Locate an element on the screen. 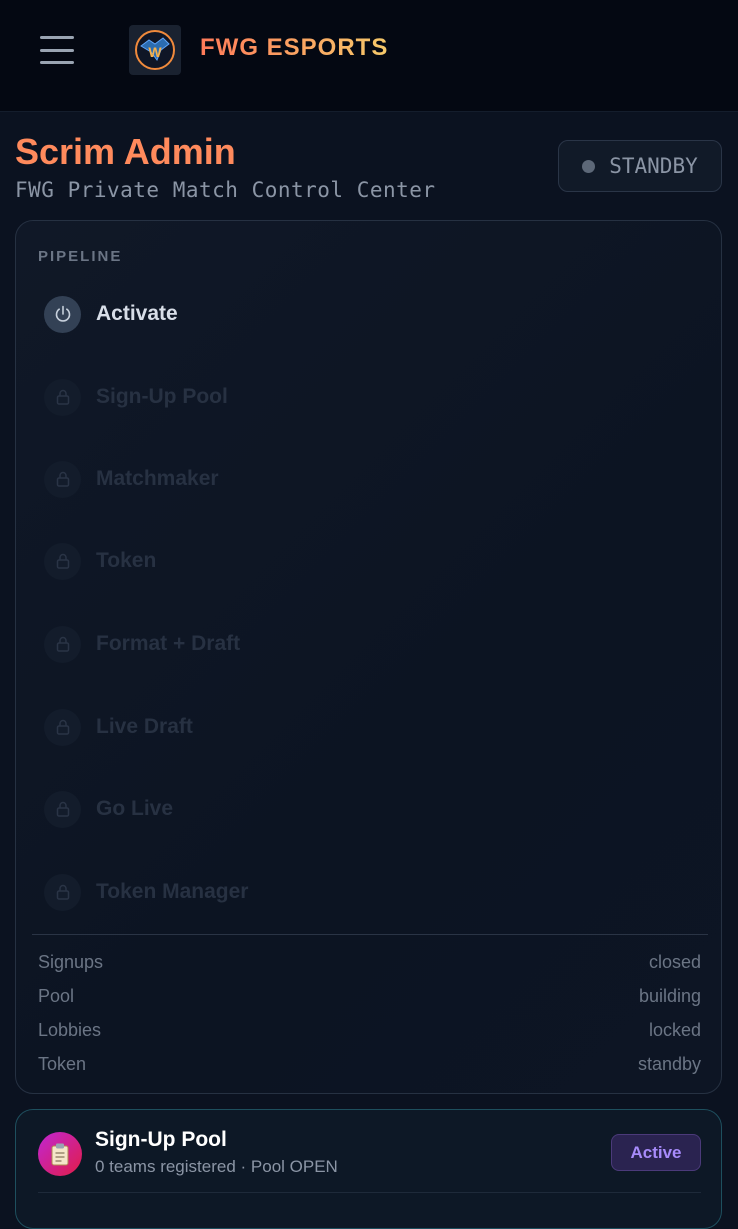 This screenshot has width=738, height=1229. status-label: STANDBY is located at coordinates (653, 166).